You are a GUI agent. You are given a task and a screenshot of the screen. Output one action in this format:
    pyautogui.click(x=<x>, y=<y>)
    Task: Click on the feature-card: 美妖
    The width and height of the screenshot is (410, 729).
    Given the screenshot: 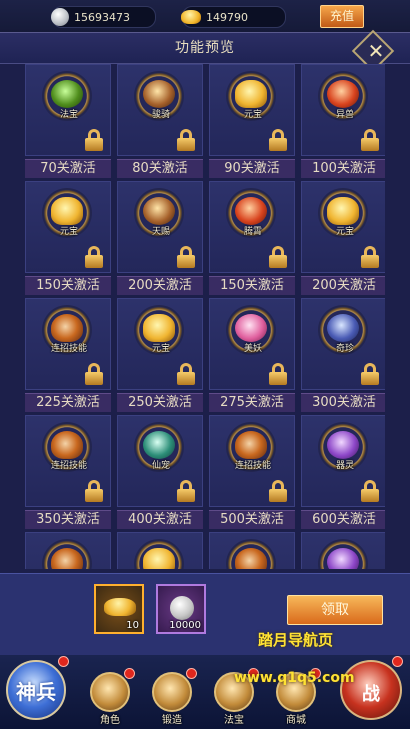 What is the action you would take?
    pyautogui.click(x=252, y=344)
    